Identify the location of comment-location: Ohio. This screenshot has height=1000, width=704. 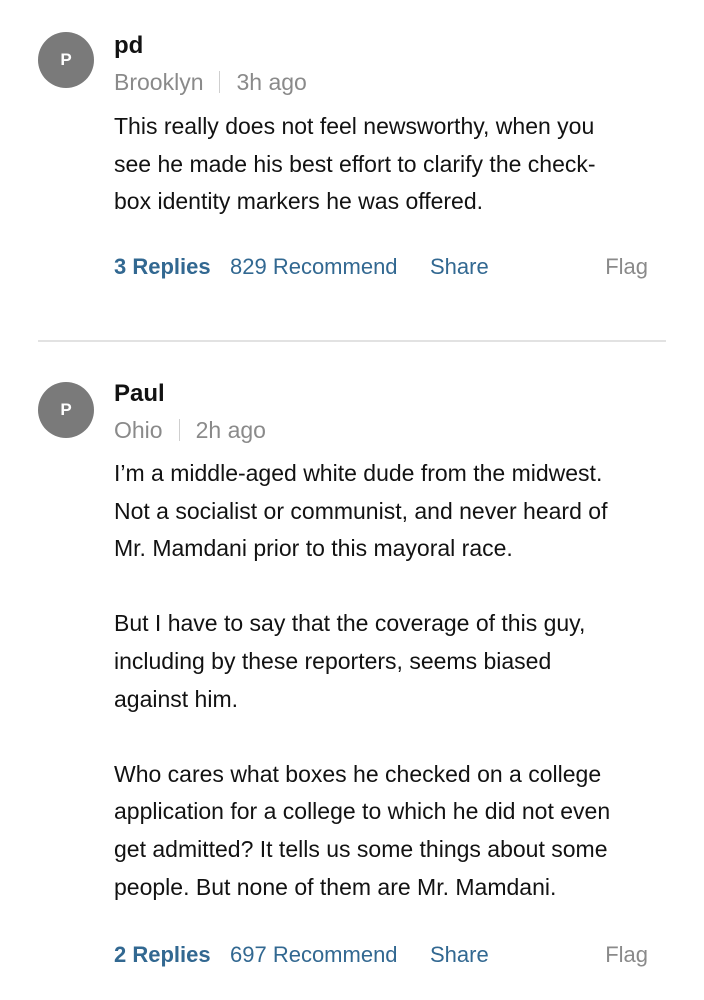
(138, 430).